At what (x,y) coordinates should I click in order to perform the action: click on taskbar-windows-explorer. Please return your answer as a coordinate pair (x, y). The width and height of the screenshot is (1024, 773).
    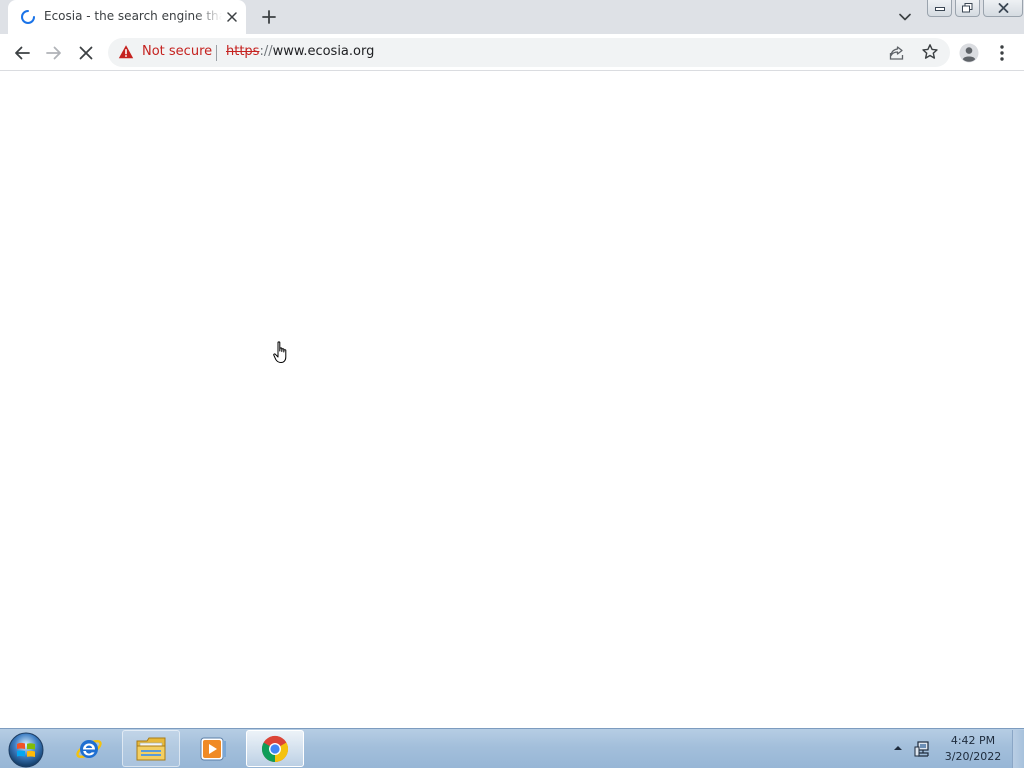
    Looking at the image, I should click on (151, 748).